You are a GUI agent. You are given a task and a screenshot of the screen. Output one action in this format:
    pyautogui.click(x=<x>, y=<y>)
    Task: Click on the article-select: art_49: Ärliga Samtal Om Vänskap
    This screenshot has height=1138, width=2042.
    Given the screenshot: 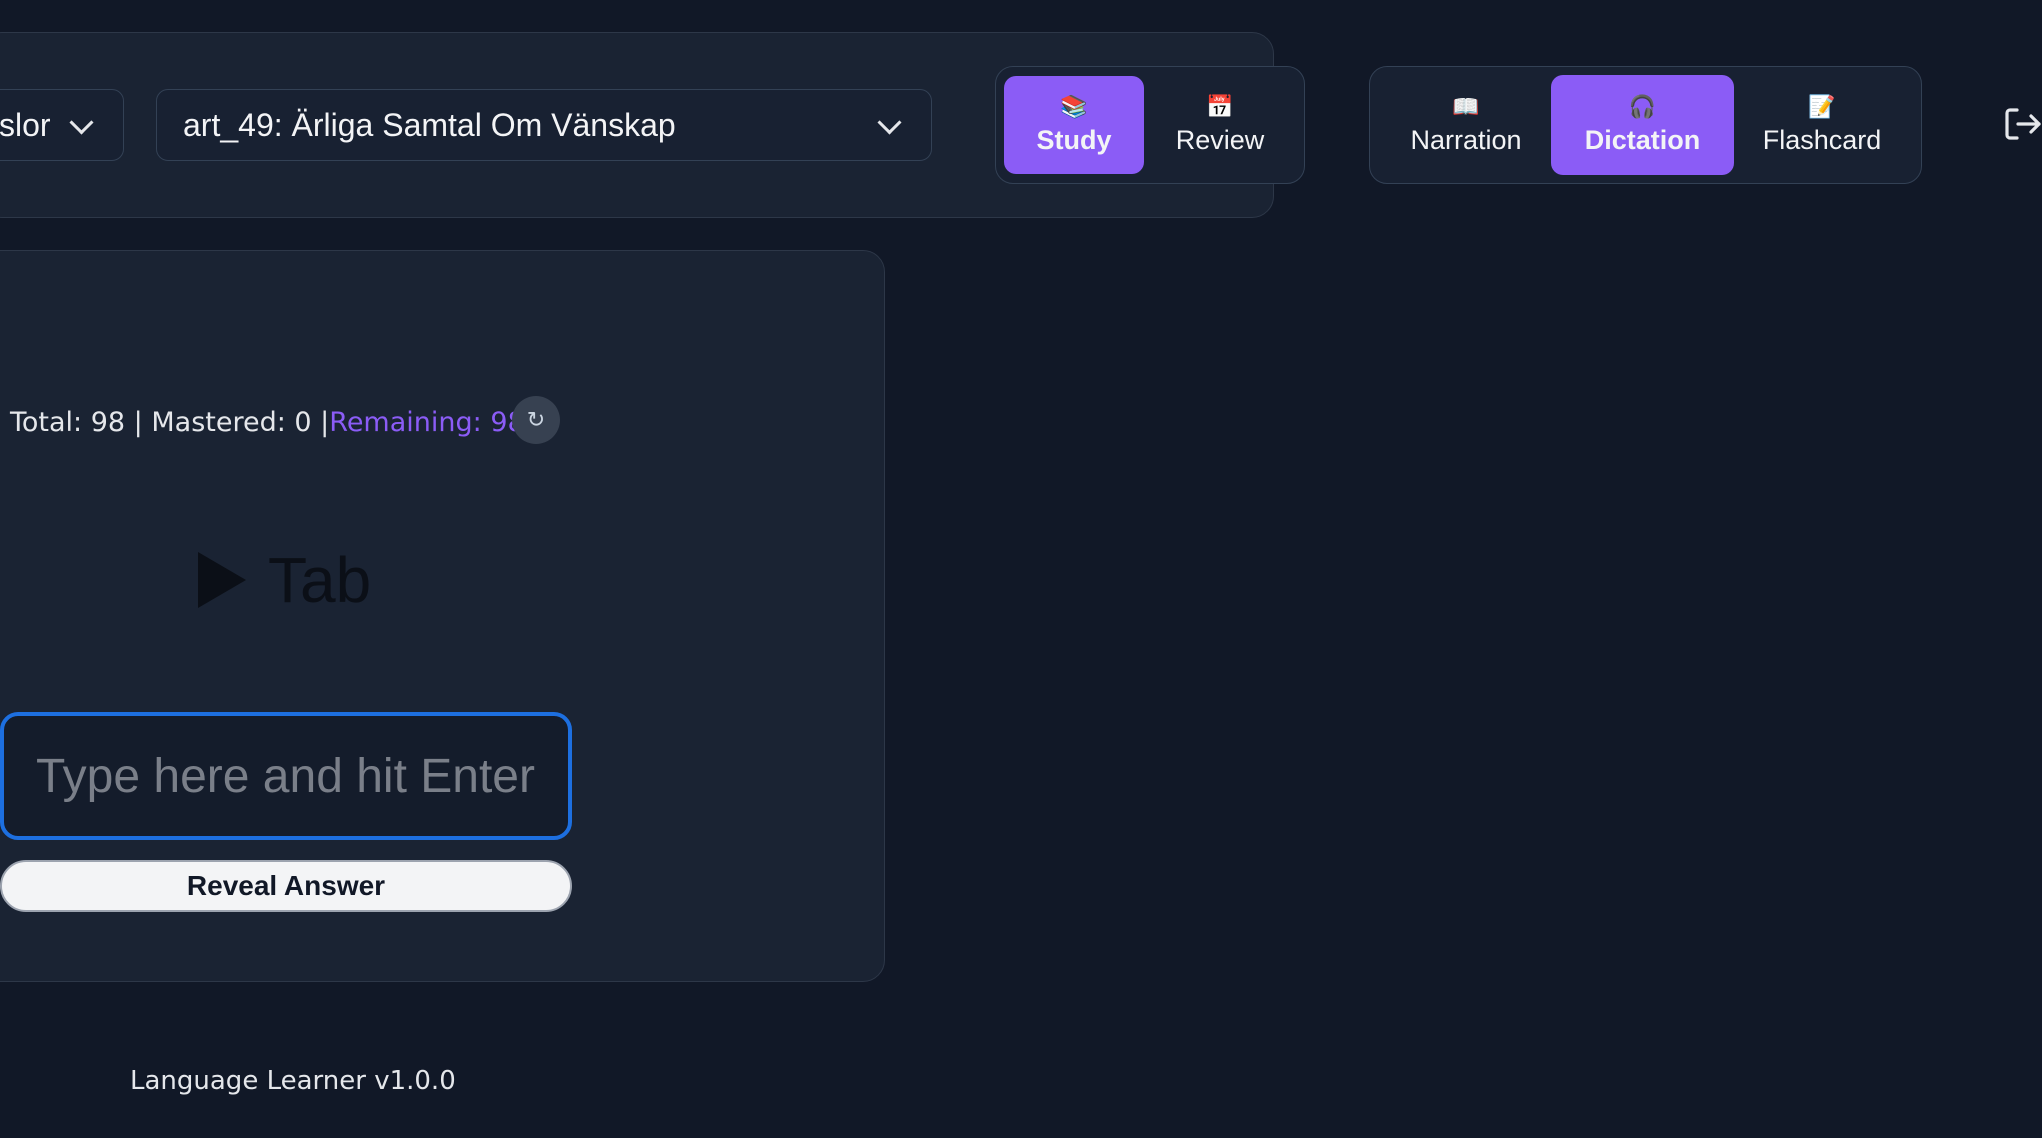 What is the action you would take?
    pyautogui.click(x=544, y=125)
    